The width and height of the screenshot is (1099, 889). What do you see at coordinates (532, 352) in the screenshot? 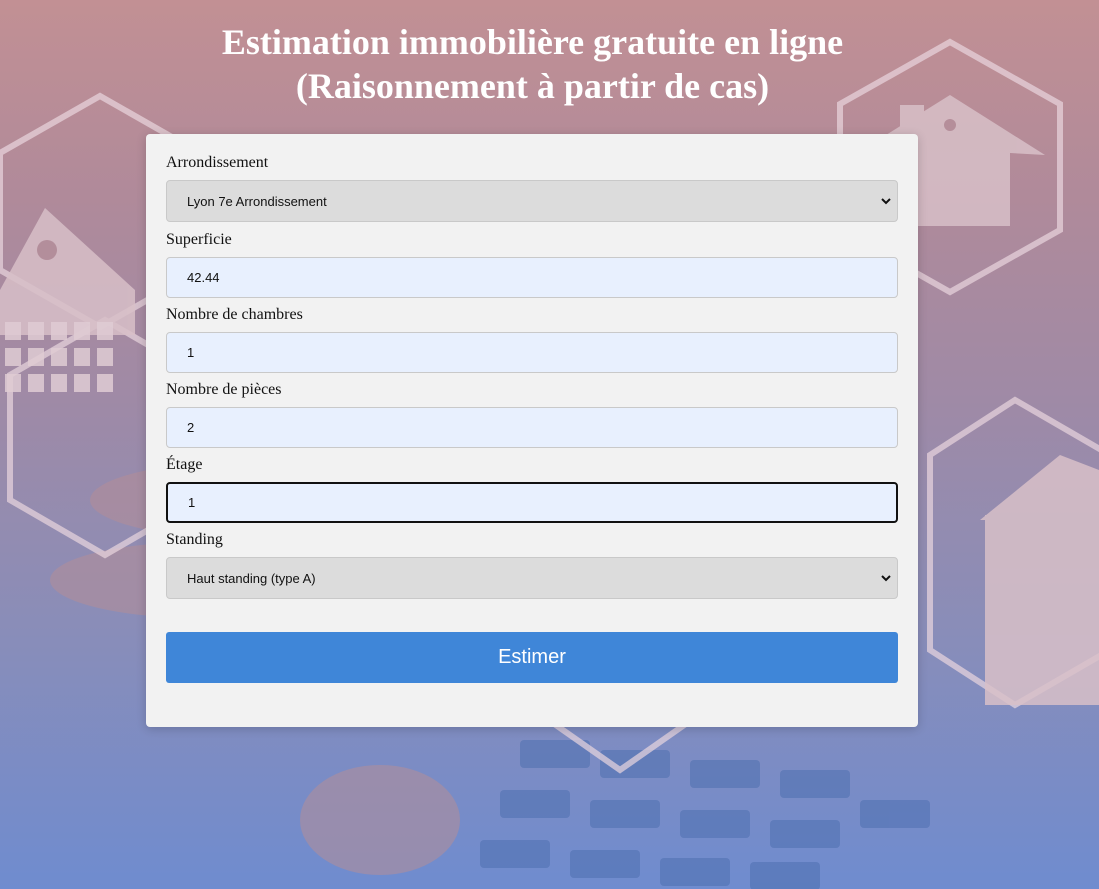
I see `chambres-input: 1` at bounding box center [532, 352].